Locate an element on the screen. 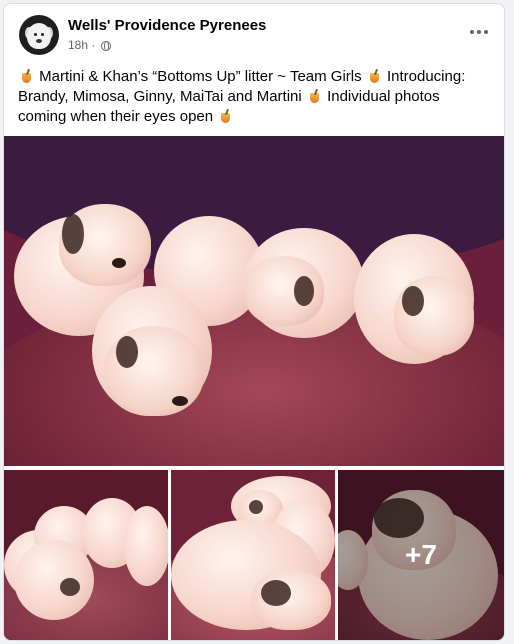 This screenshot has height=644, width=514. post-header: Wells' Providence Pyrenees 18h · is located at coordinates (254, 32).